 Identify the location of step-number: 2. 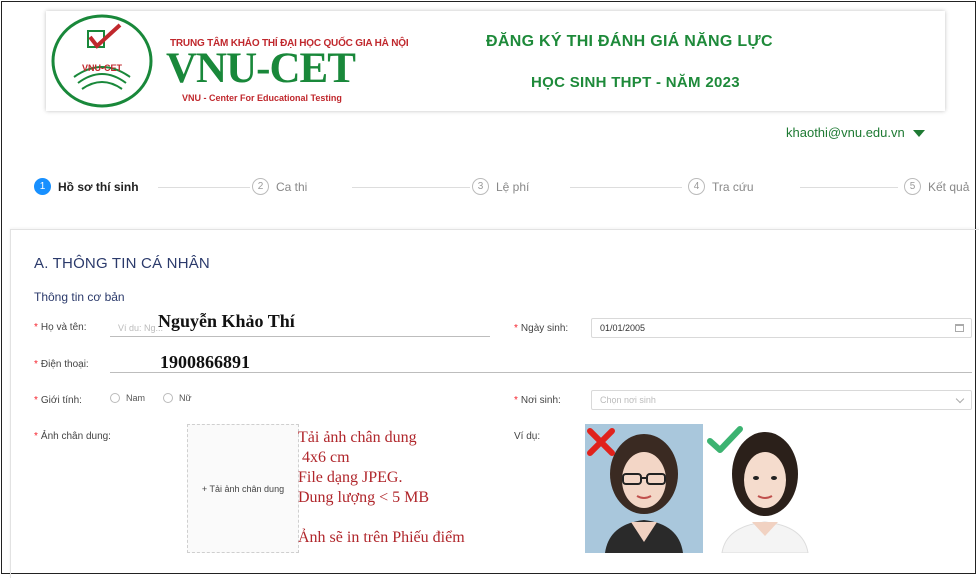
(260, 186).